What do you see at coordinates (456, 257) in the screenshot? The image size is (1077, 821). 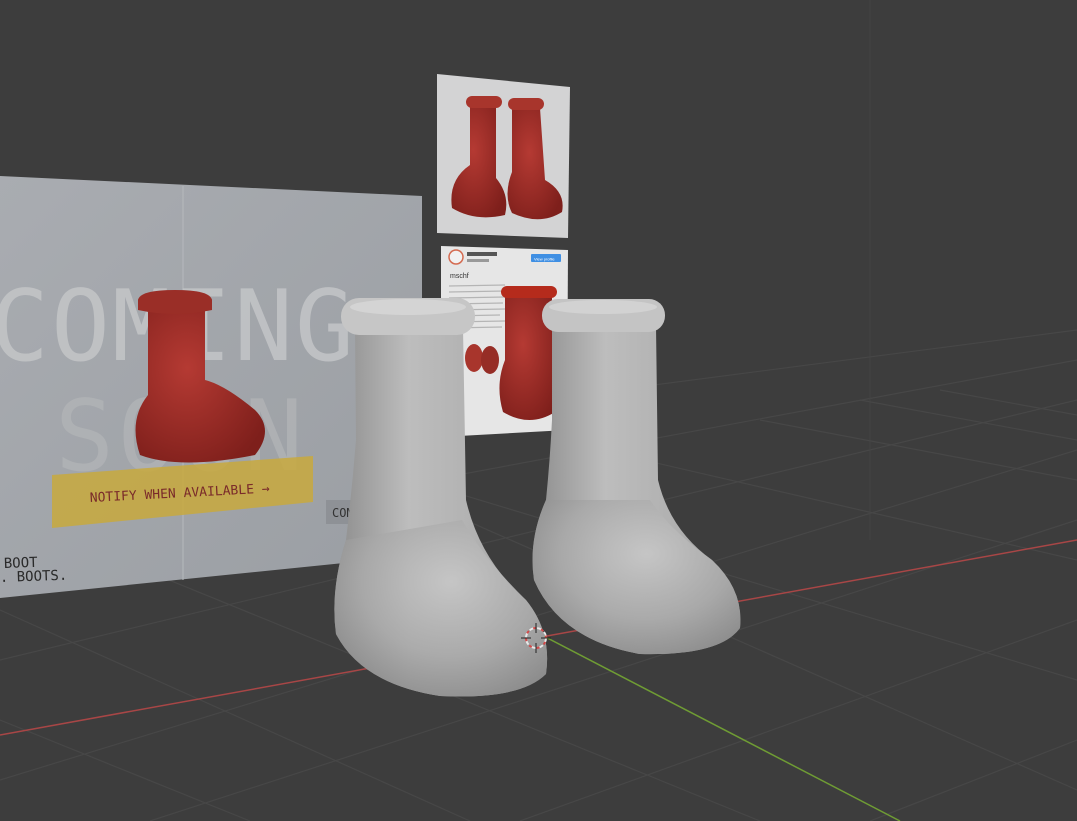 I see `profile-avatar` at bounding box center [456, 257].